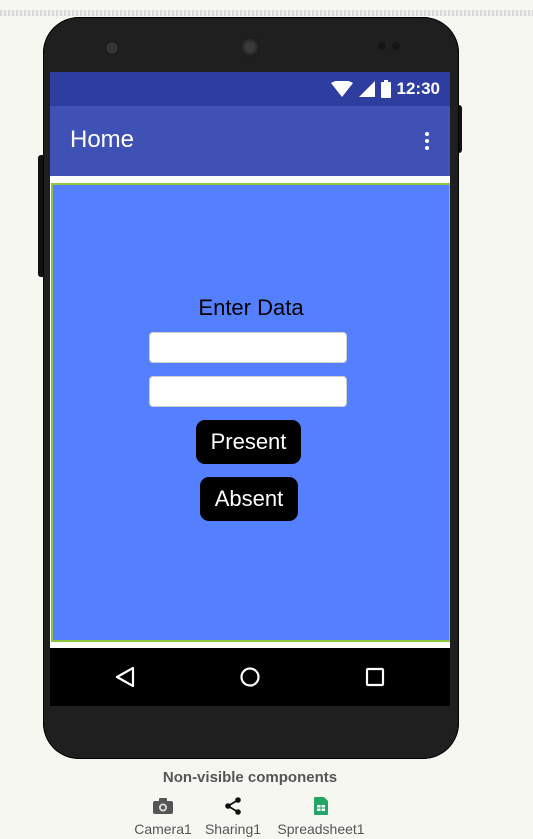  Describe the element at coordinates (321, 806) in the screenshot. I see `spreadsheet-icon` at that location.